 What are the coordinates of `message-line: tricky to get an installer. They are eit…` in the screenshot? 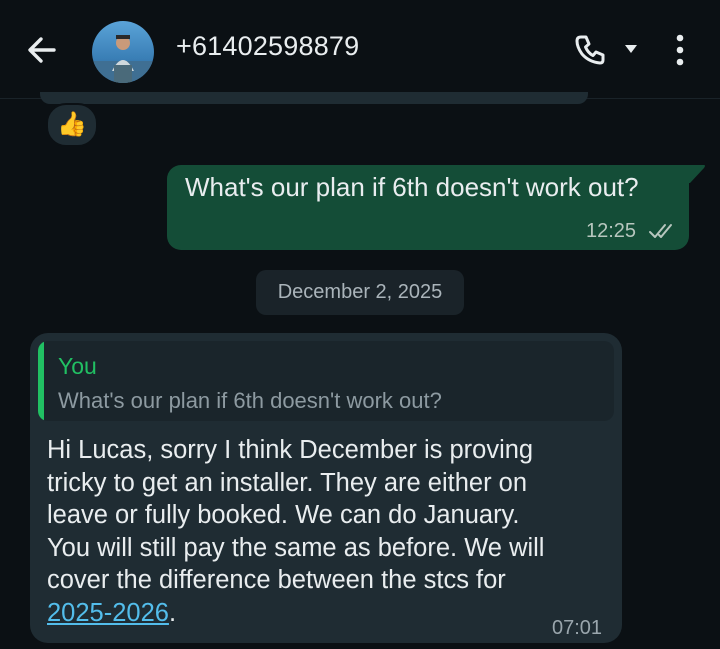 It's located at (287, 482).